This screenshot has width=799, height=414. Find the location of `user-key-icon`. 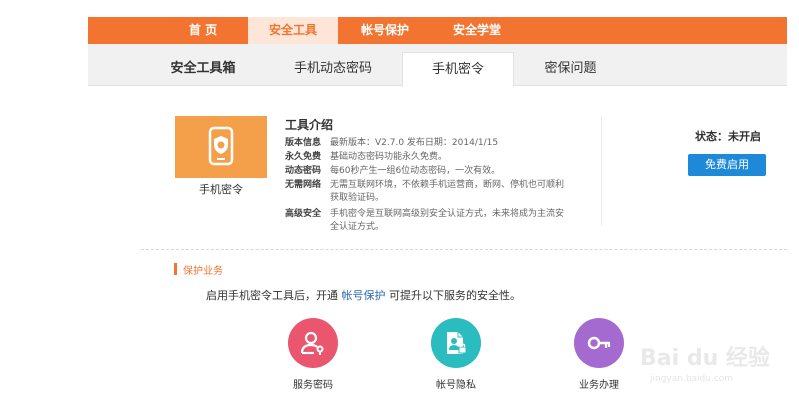

user-key-icon is located at coordinates (312, 343).